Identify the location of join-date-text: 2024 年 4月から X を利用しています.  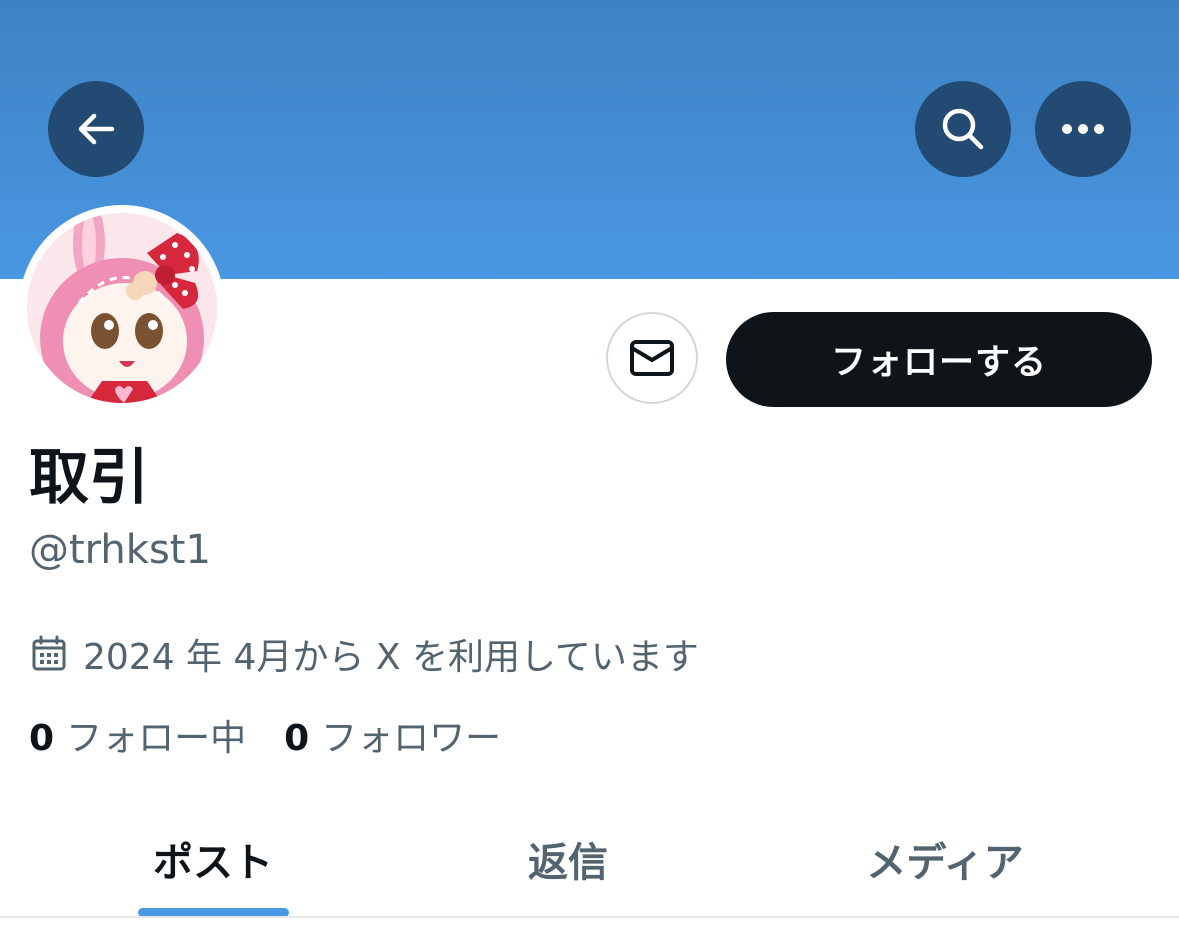
(391, 657).